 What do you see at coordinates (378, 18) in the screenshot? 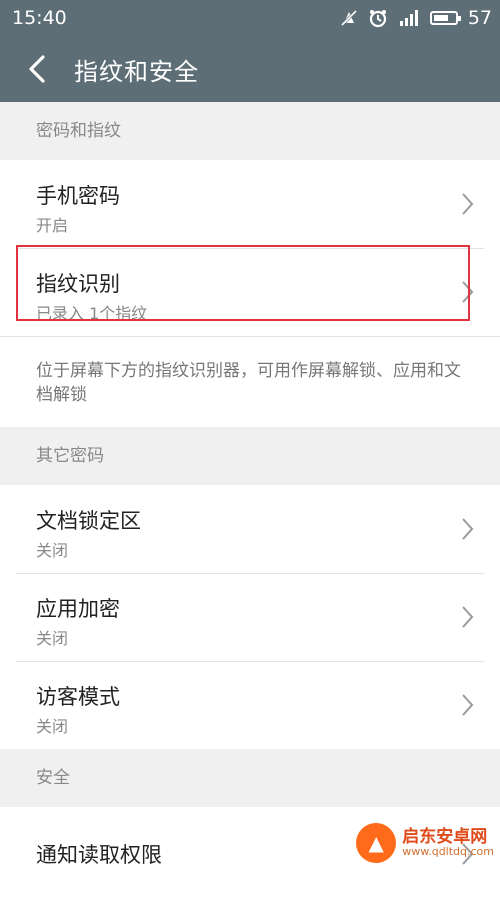
I see `alarm-icon` at bounding box center [378, 18].